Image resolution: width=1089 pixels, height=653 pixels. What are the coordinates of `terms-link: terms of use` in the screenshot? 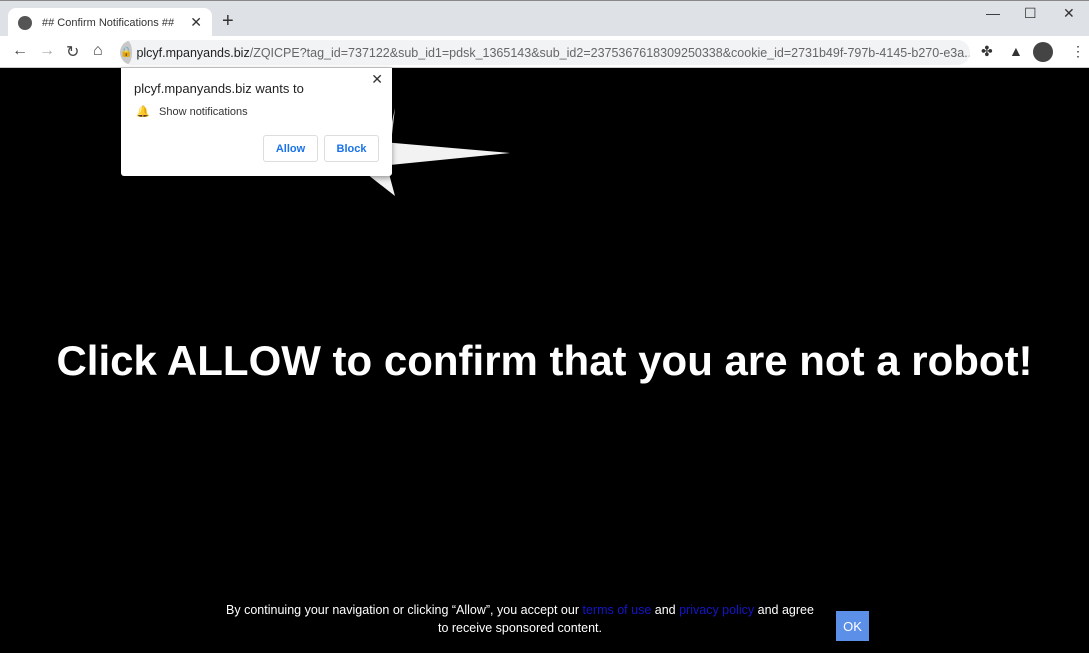 It's located at (617, 610).